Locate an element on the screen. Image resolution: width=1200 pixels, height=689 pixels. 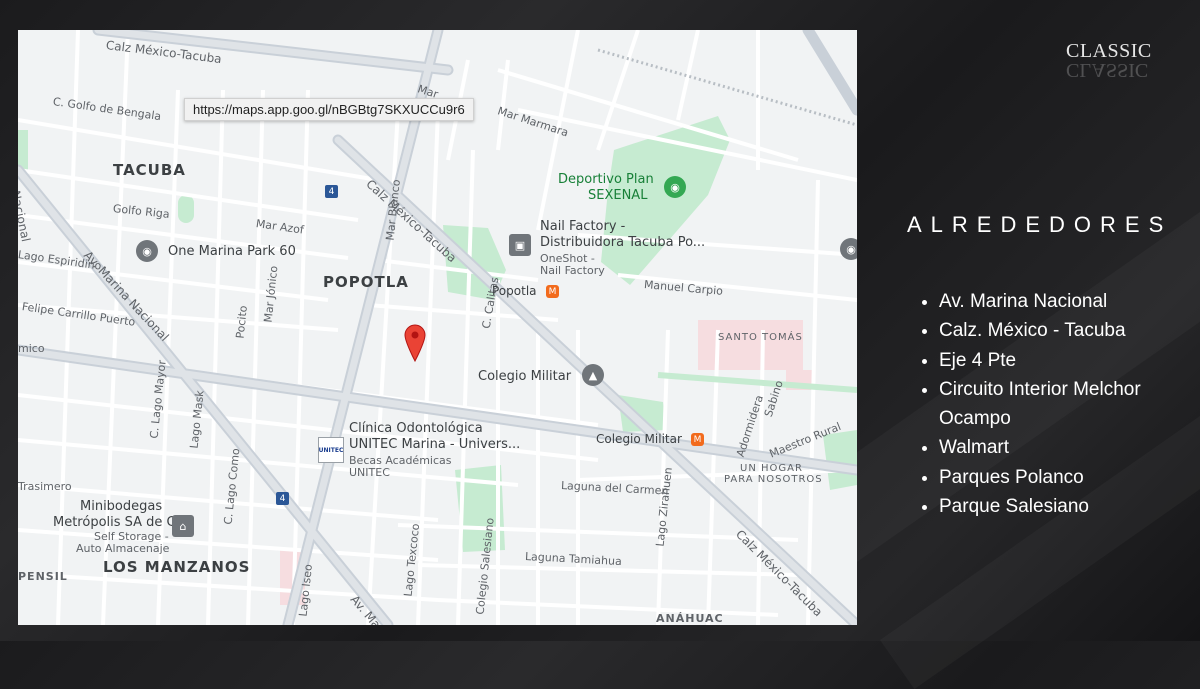
area-label-los-manzanos: LOS MANZANOS is located at coordinates (177, 567).